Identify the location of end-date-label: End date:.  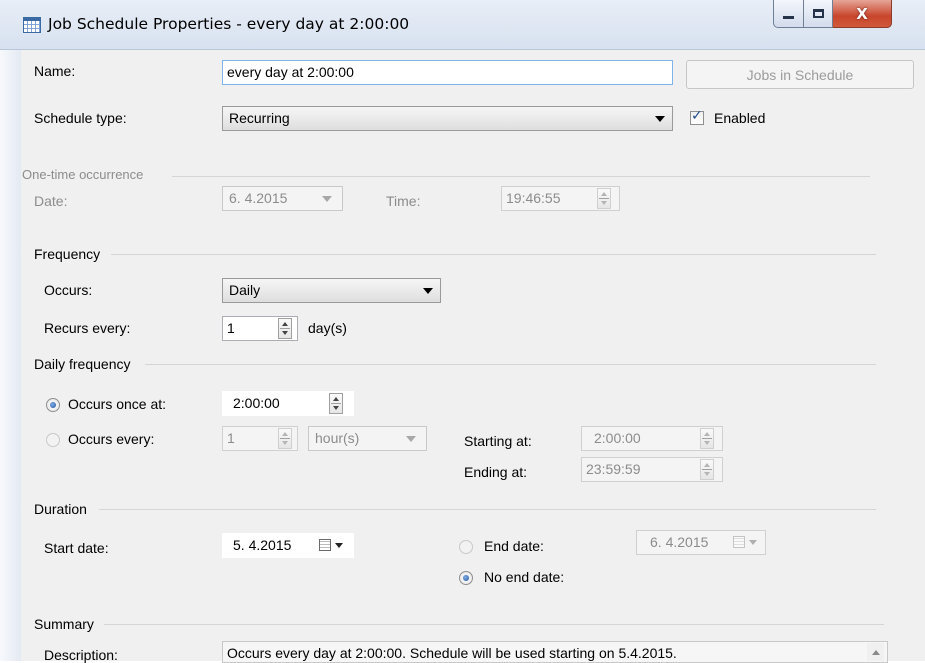
(514, 546).